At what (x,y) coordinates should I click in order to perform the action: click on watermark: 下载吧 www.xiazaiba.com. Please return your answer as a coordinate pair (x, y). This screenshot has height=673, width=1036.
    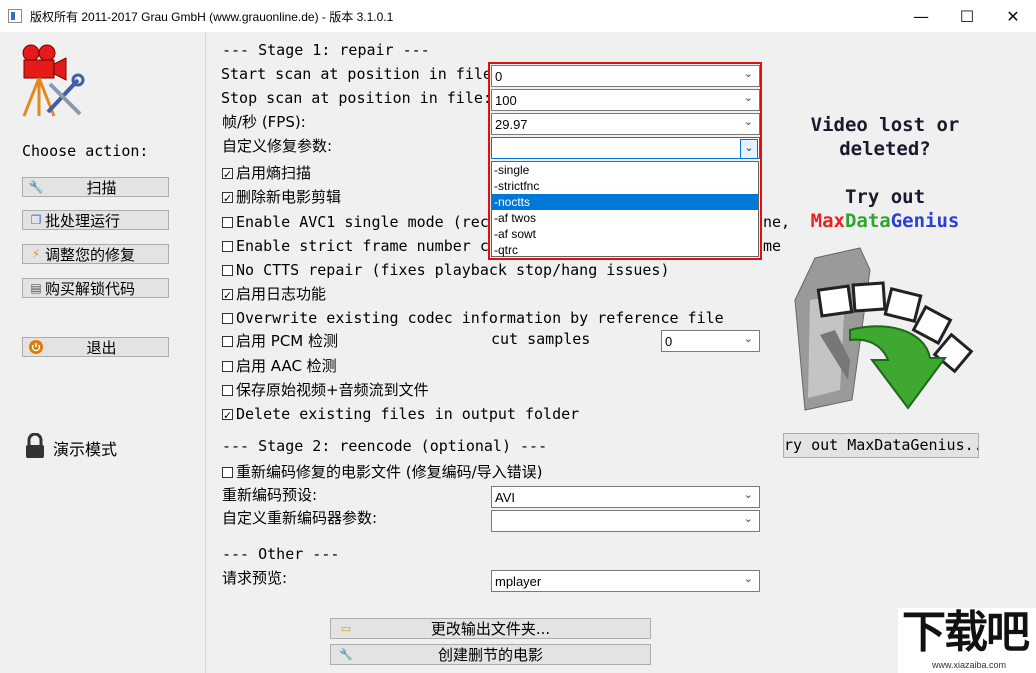
    Looking at the image, I should click on (967, 640).